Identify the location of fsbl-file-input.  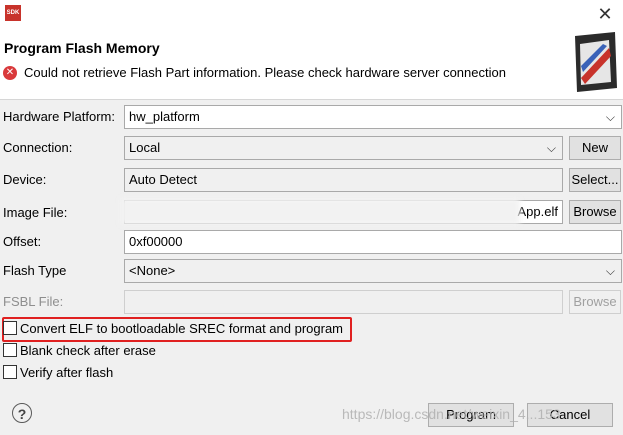
(343, 302).